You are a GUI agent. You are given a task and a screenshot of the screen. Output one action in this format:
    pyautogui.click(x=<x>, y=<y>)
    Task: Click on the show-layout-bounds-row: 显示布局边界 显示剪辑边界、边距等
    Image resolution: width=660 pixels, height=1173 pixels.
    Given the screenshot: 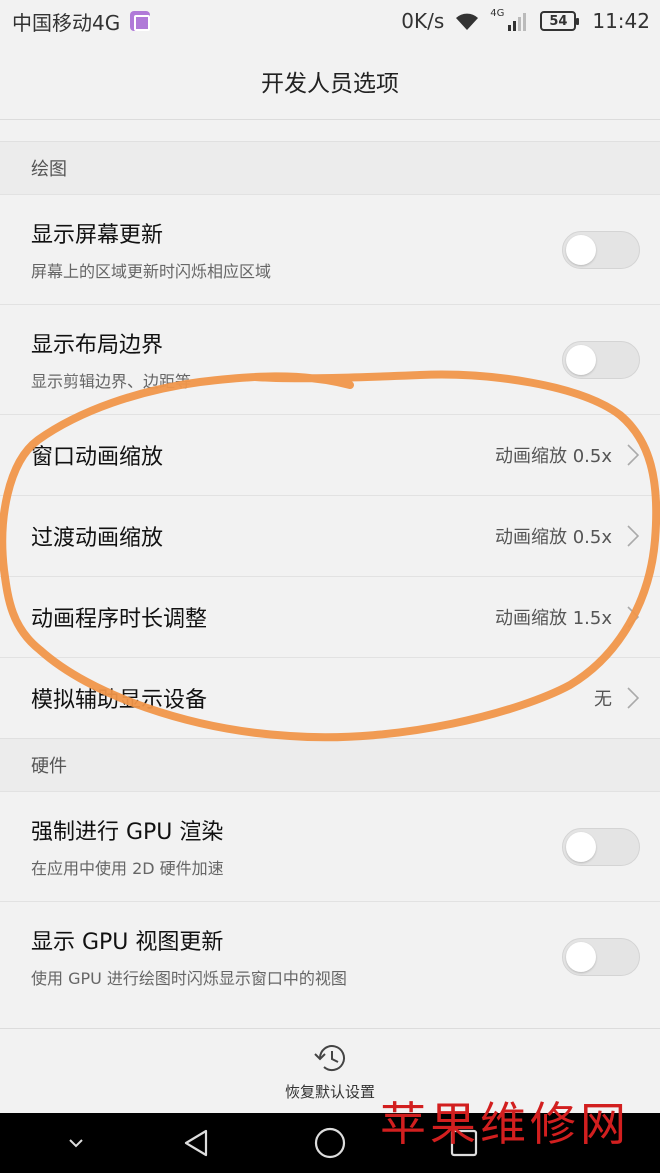 What is the action you would take?
    pyautogui.click(x=330, y=359)
    